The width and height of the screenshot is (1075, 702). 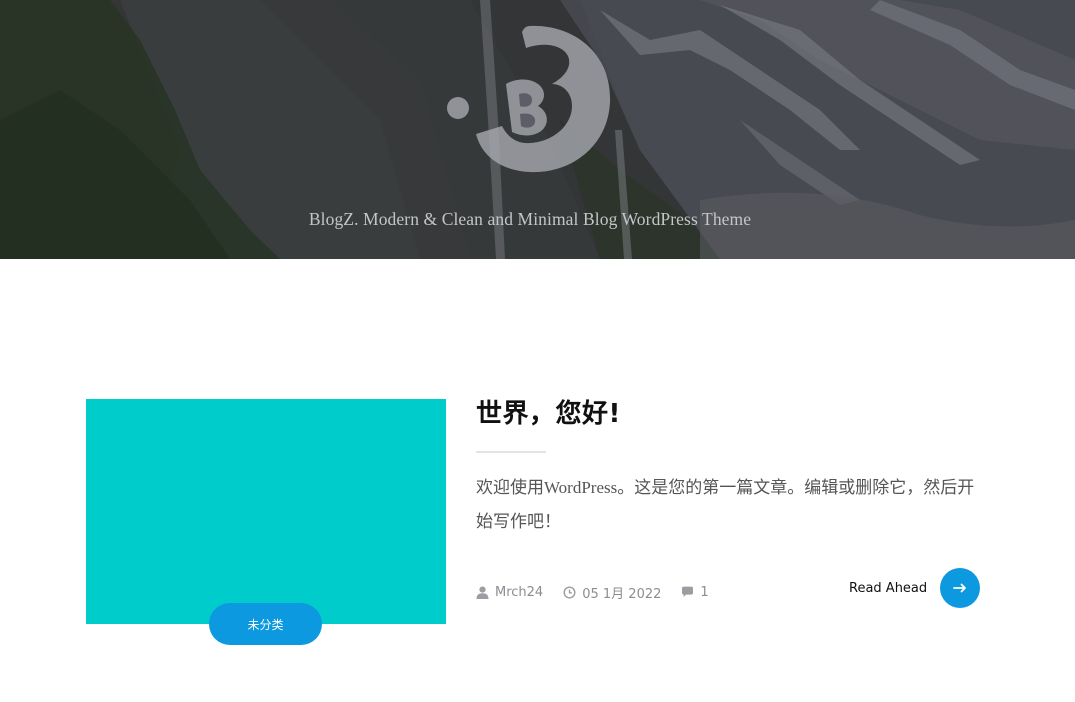 I want to click on meta-date: 05 1月 2022, so click(x=612, y=592).